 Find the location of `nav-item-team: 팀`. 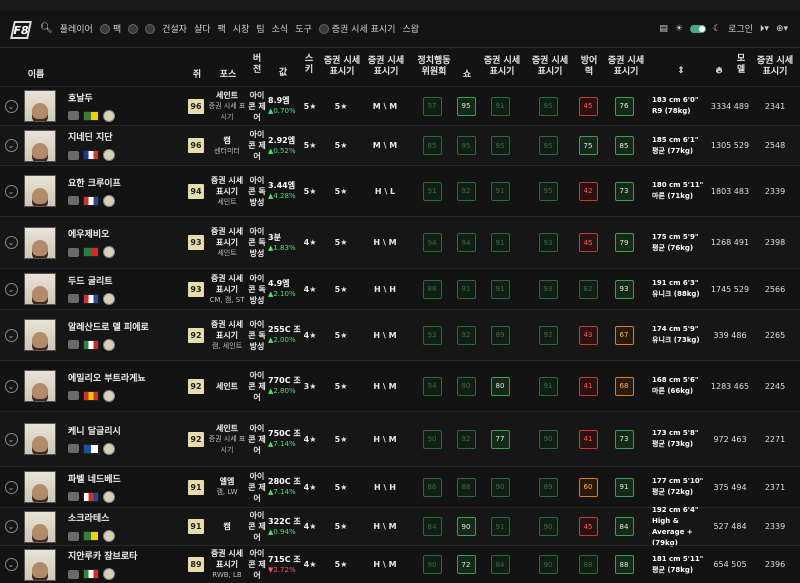

nav-item-team: 팀 is located at coordinates (260, 28).